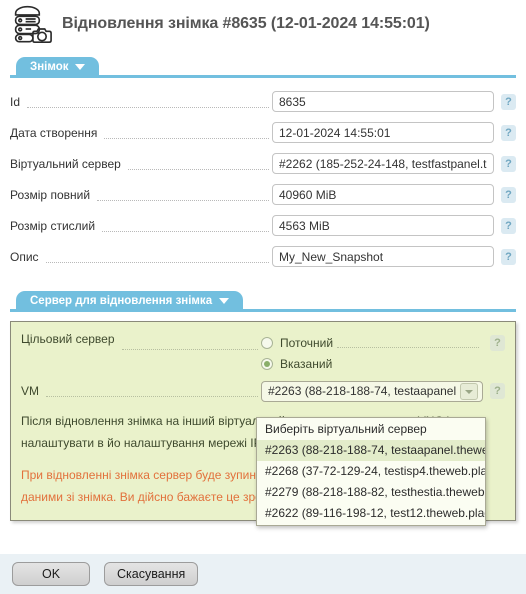 The image size is (526, 594). I want to click on input-description, so click(383, 256).